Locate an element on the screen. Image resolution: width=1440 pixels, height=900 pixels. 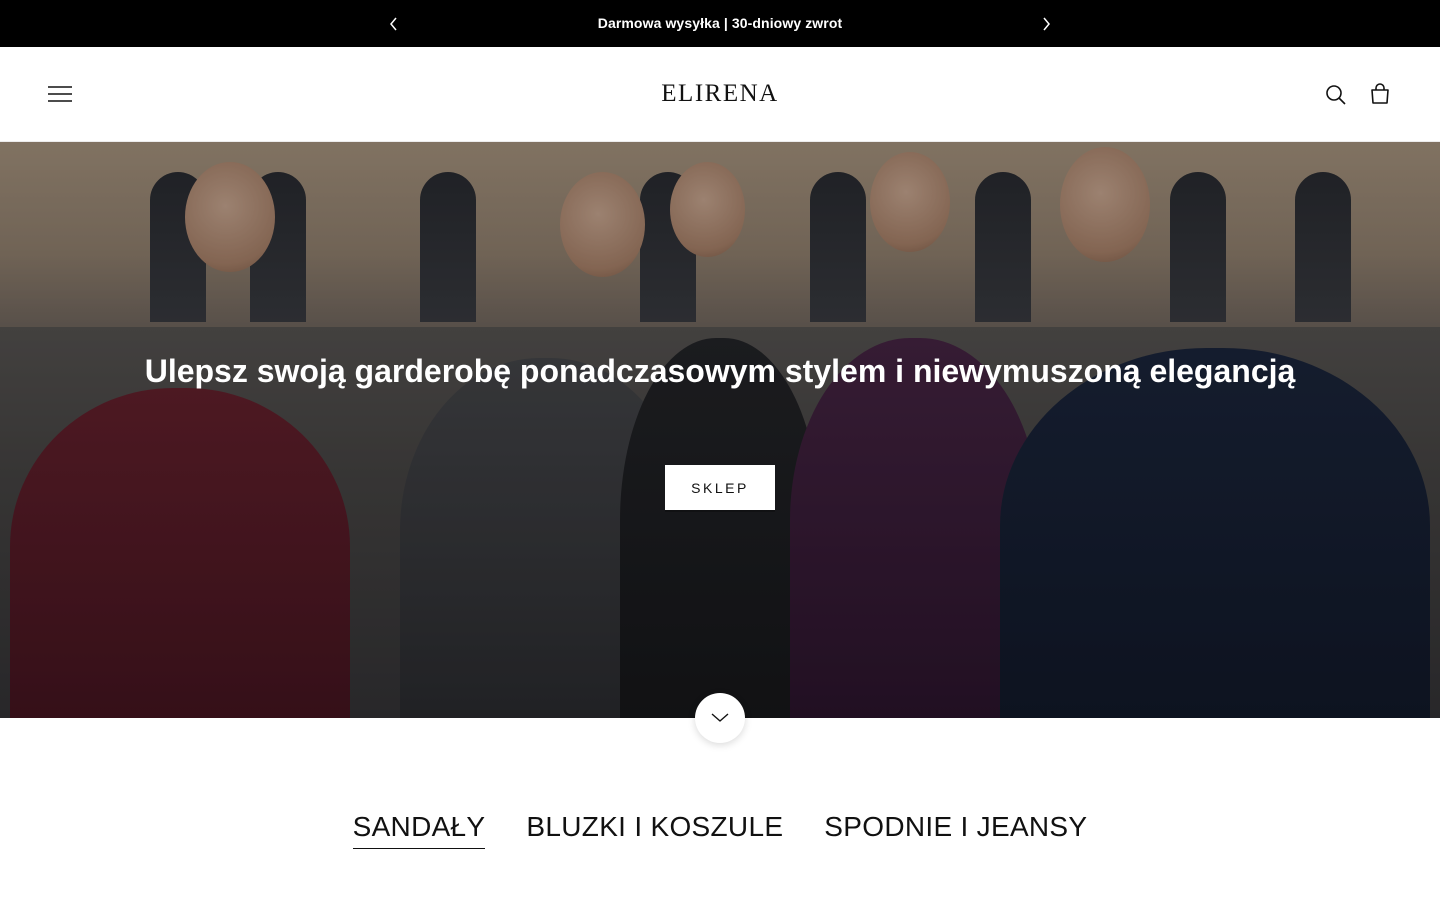
site-header: ELIRENA is located at coordinates (720, 94).